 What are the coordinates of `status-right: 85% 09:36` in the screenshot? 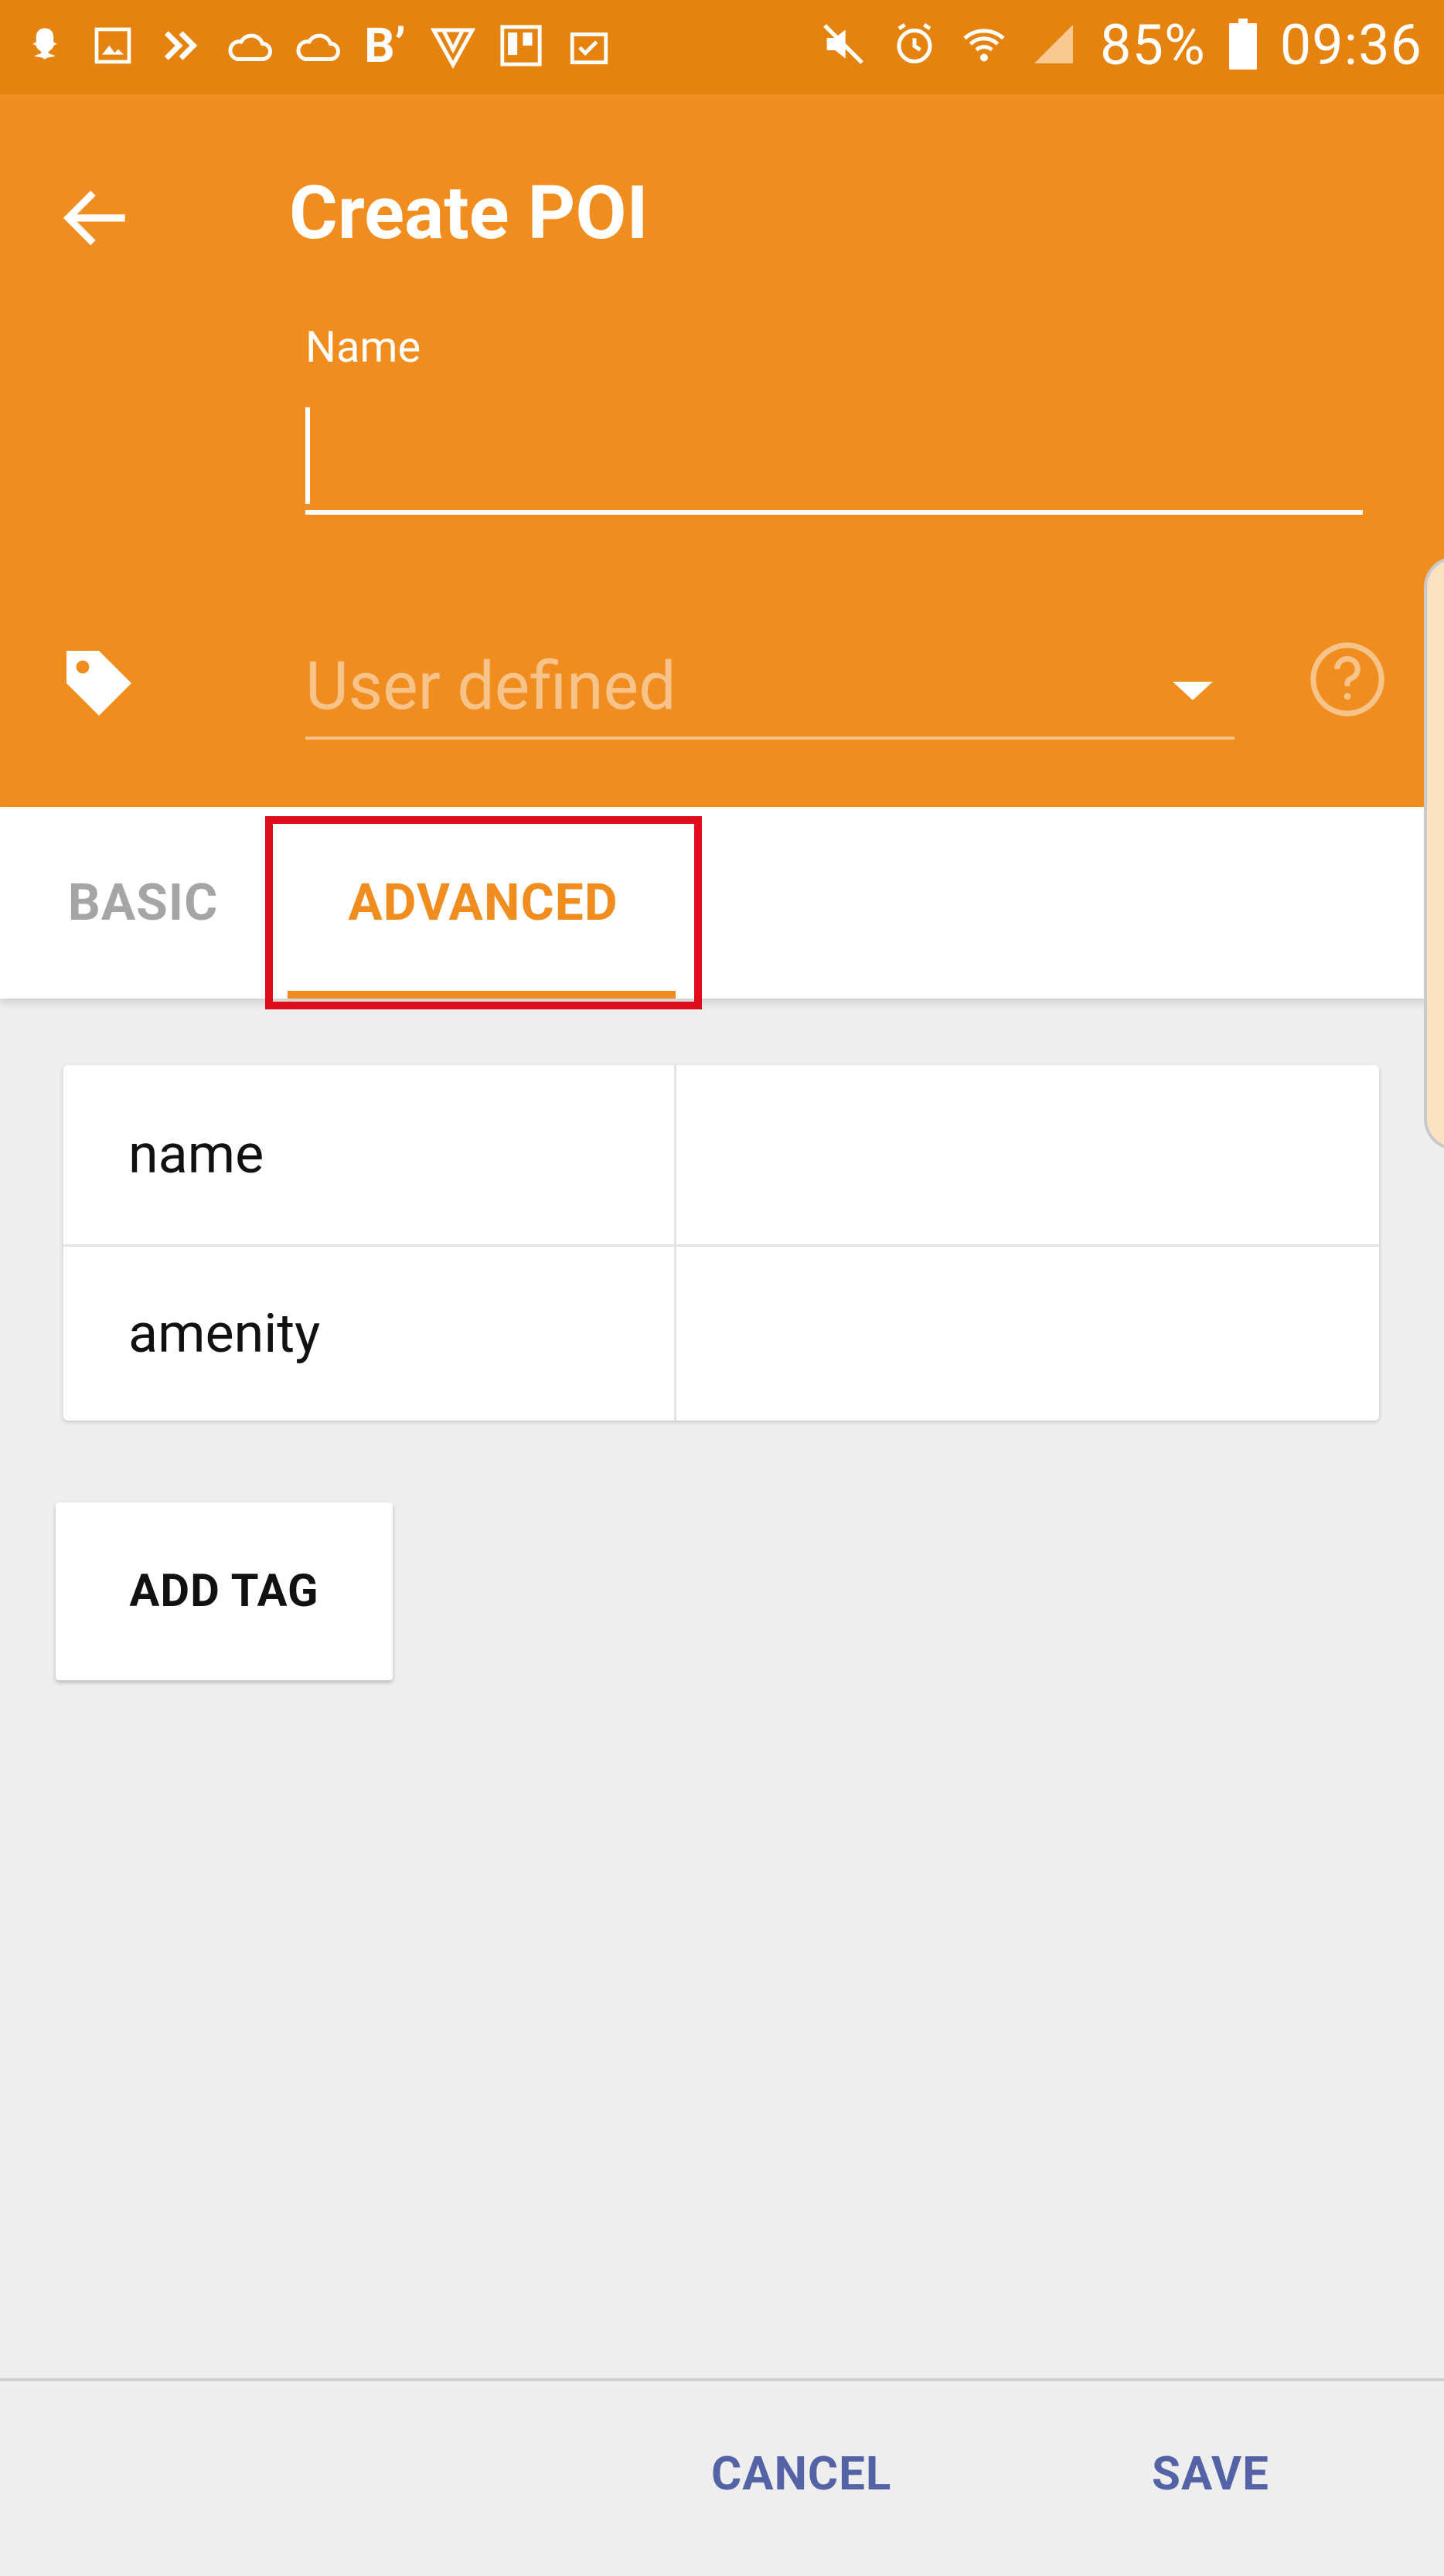 It's located at (1120, 45).